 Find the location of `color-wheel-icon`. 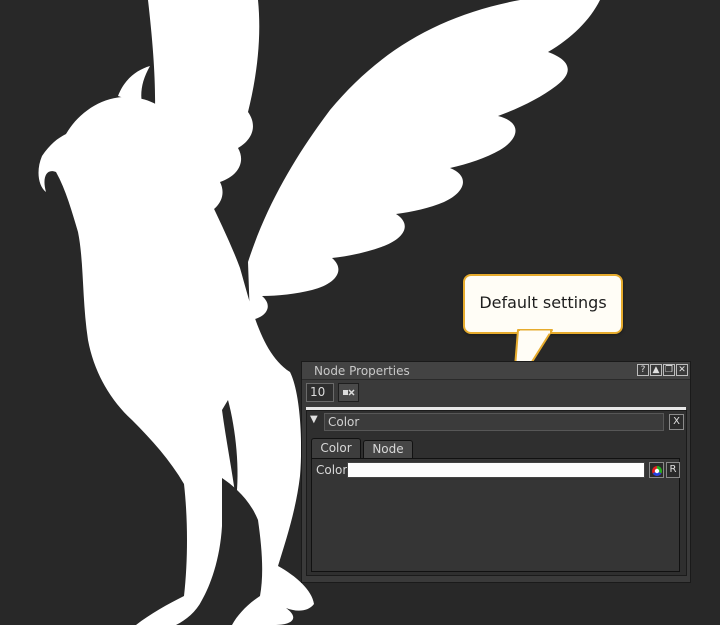

color-wheel-icon is located at coordinates (657, 471).